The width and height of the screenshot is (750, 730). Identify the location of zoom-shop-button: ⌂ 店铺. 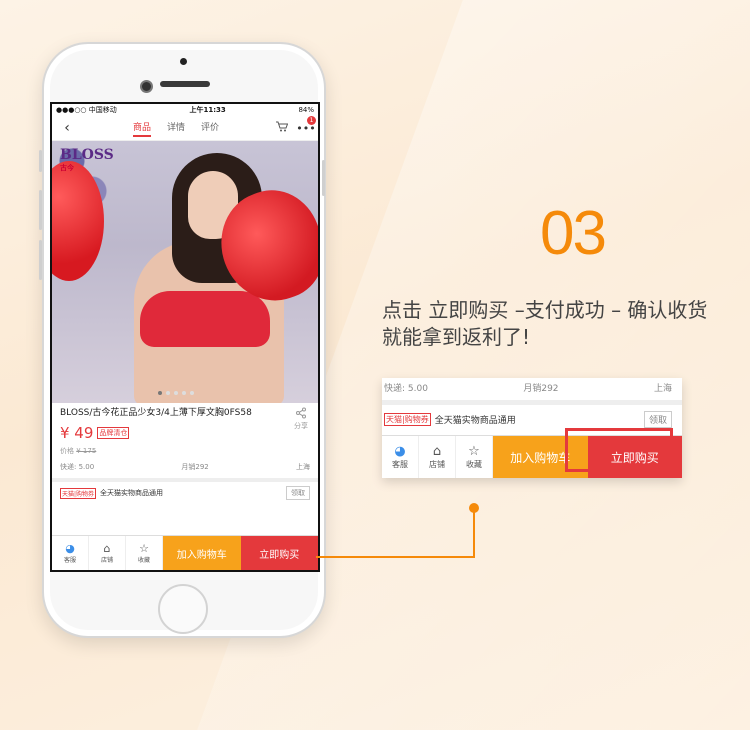
(437, 457).